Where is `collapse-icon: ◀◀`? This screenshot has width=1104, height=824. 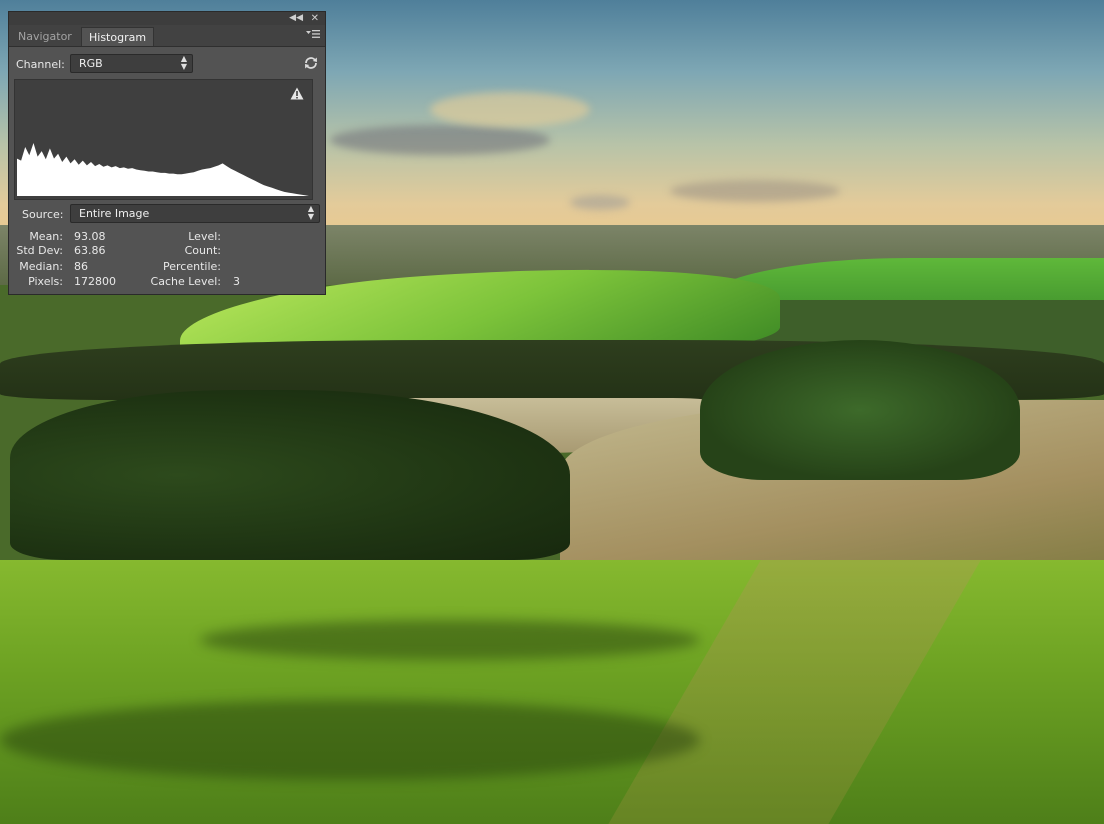 collapse-icon: ◀◀ is located at coordinates (296, 18).